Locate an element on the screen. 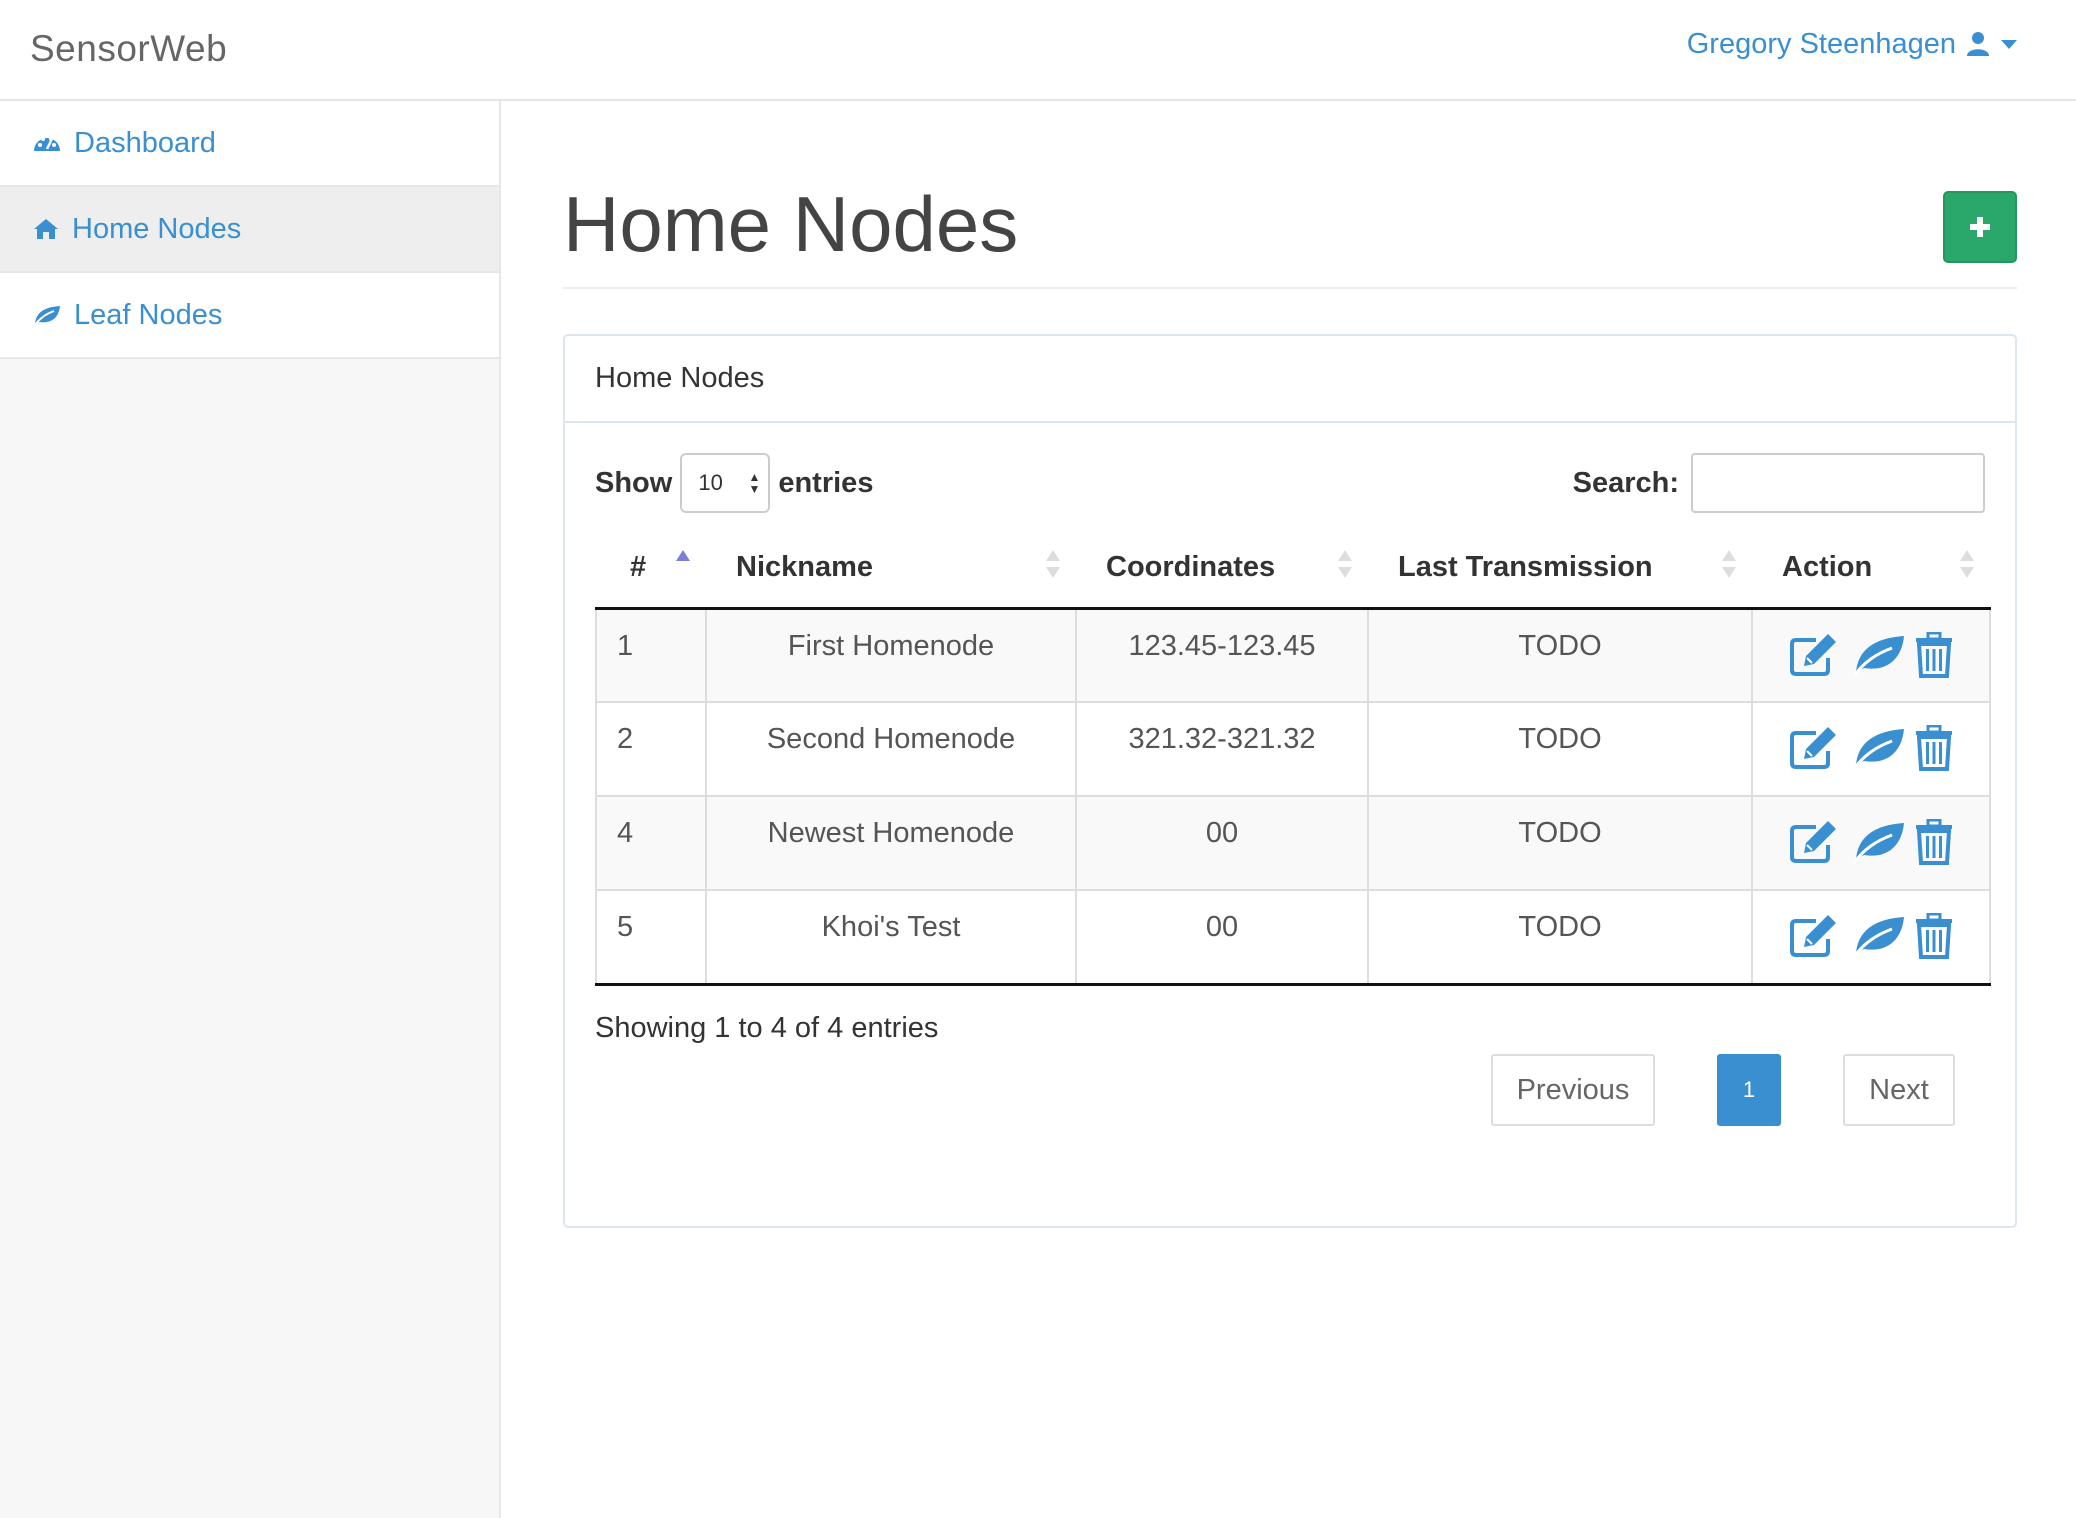 This screenshot has width=2076, height=1518. cell-nickname: First Homenode is located at coordinates (890, 655).